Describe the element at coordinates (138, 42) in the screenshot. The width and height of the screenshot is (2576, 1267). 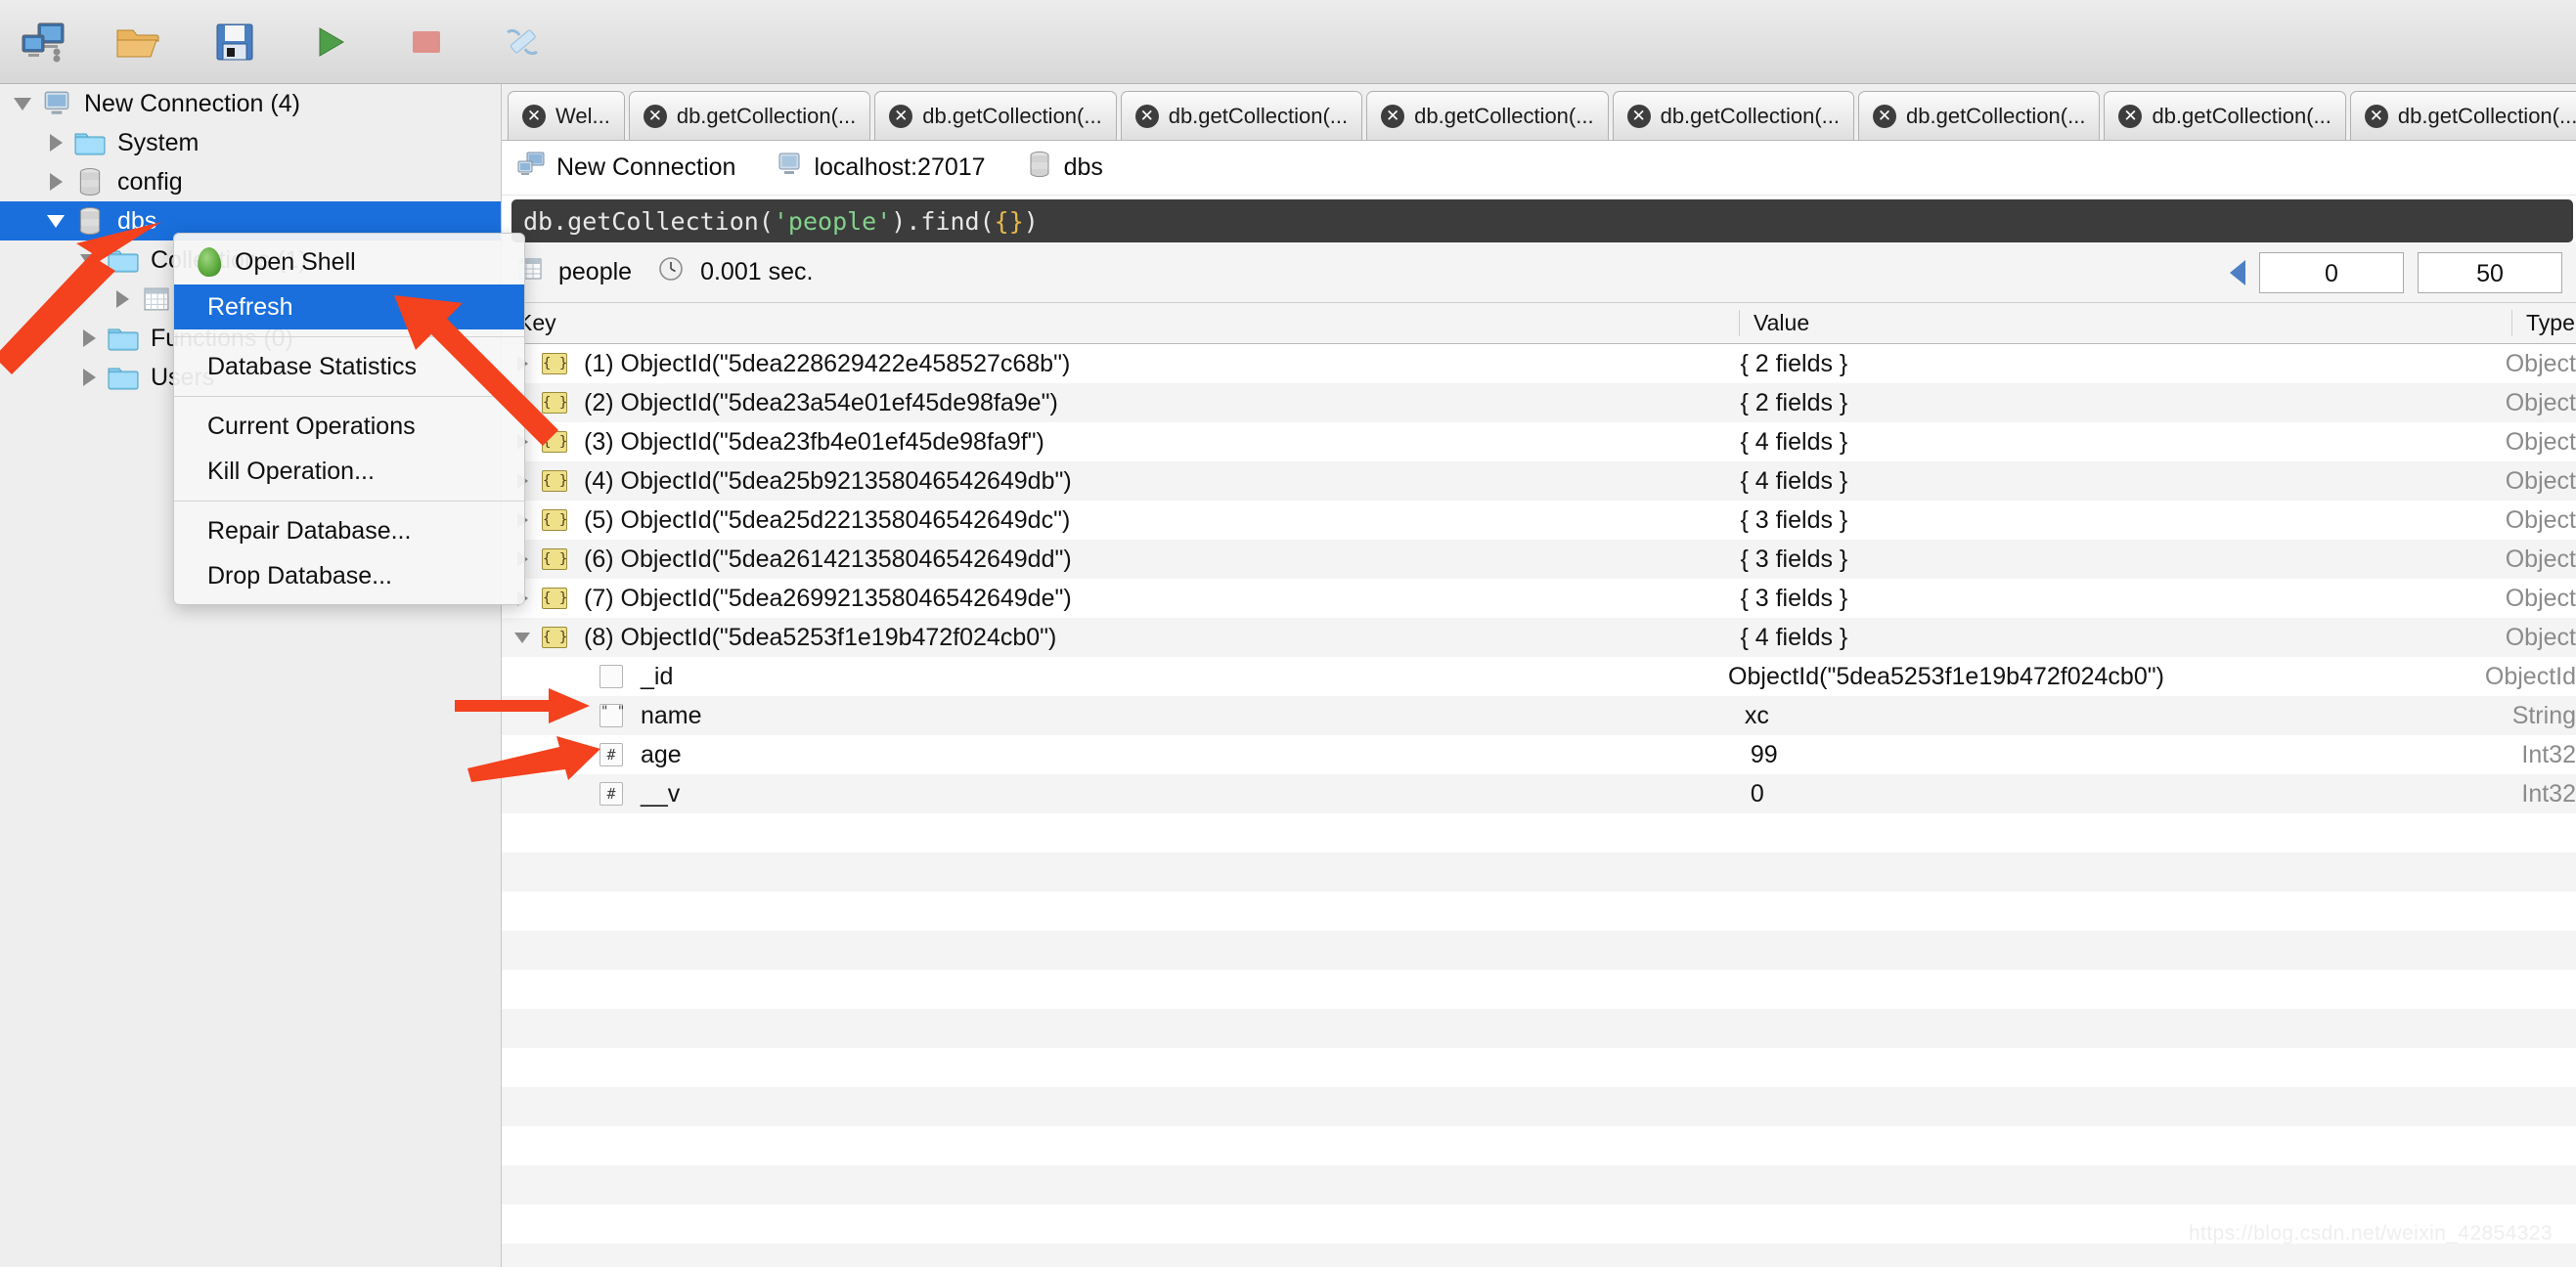
I see `open-folder-icon` at that location.